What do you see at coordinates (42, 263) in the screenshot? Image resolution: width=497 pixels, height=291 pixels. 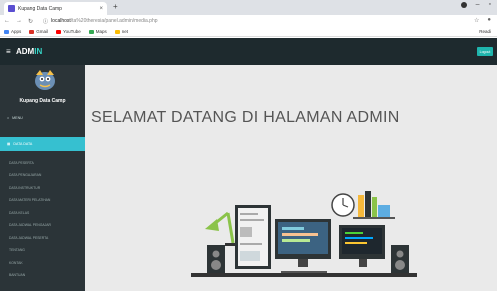 I see `sidebar-item-kontak: KONTAK` at bounding box center [42, 263].